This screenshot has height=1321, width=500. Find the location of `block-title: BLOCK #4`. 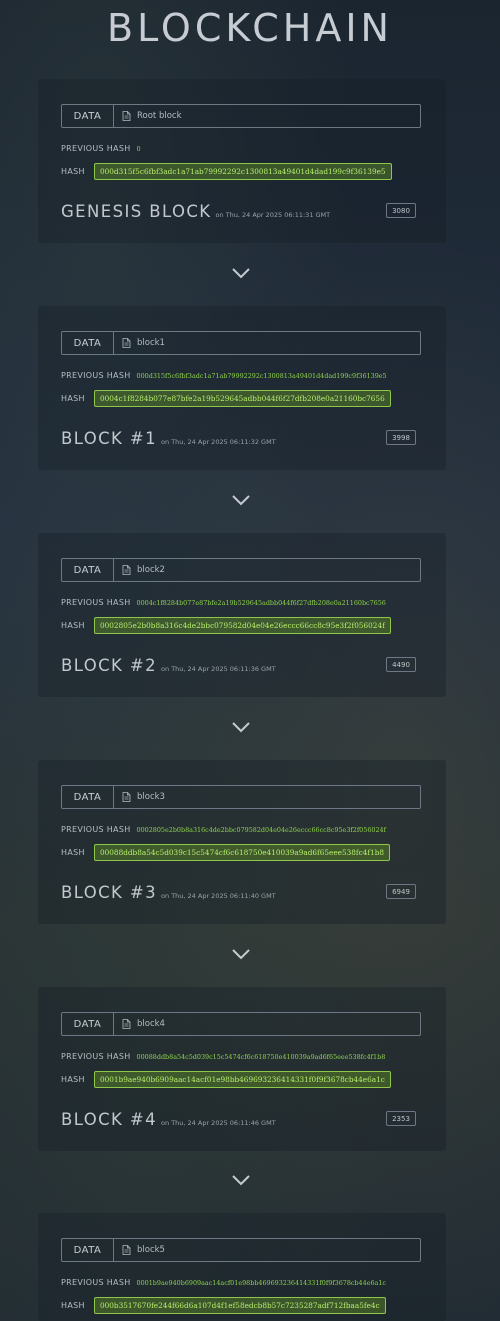

block-title: BLOCK #4 is located at coordinates (109, 1119).